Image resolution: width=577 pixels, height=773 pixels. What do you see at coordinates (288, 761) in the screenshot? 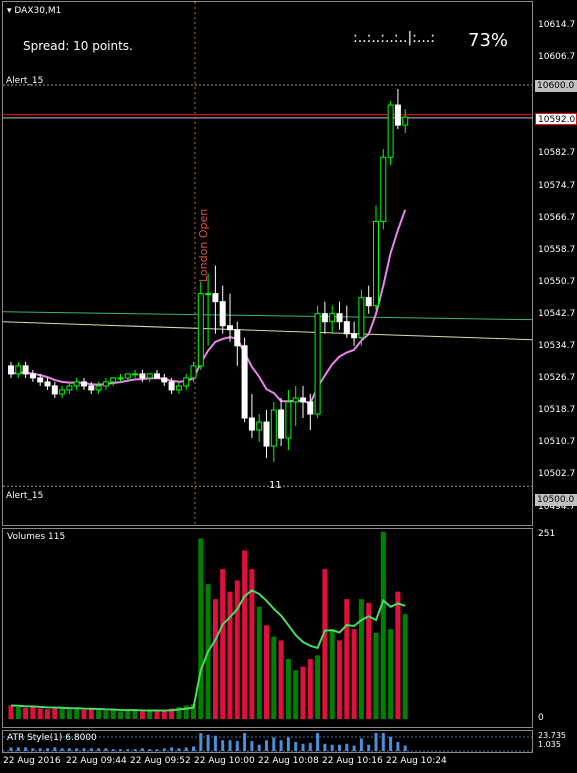
I see `time-tick-label: 22 Aug 10:08` at bounding box center [288, 761].